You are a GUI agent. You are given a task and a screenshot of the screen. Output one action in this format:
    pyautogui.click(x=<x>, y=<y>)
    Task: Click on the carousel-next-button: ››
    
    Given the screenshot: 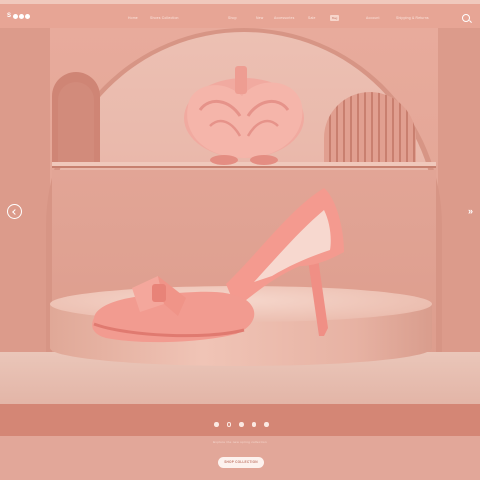 What is the action you would take?
    pyautogui.click(x=470, y=211)
    